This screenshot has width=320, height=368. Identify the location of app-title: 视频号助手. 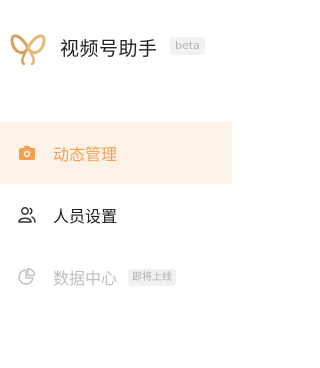
(109, 49).